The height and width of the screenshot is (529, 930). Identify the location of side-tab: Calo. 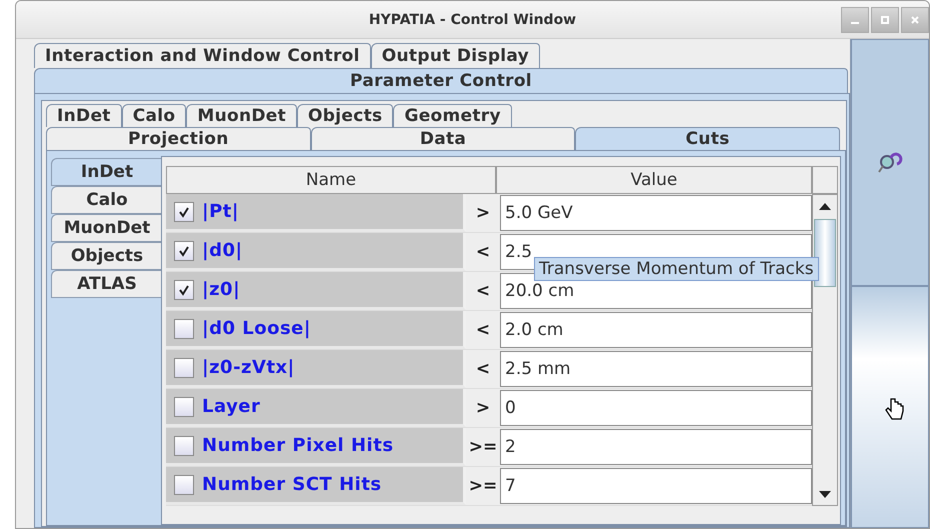
(106, 200).